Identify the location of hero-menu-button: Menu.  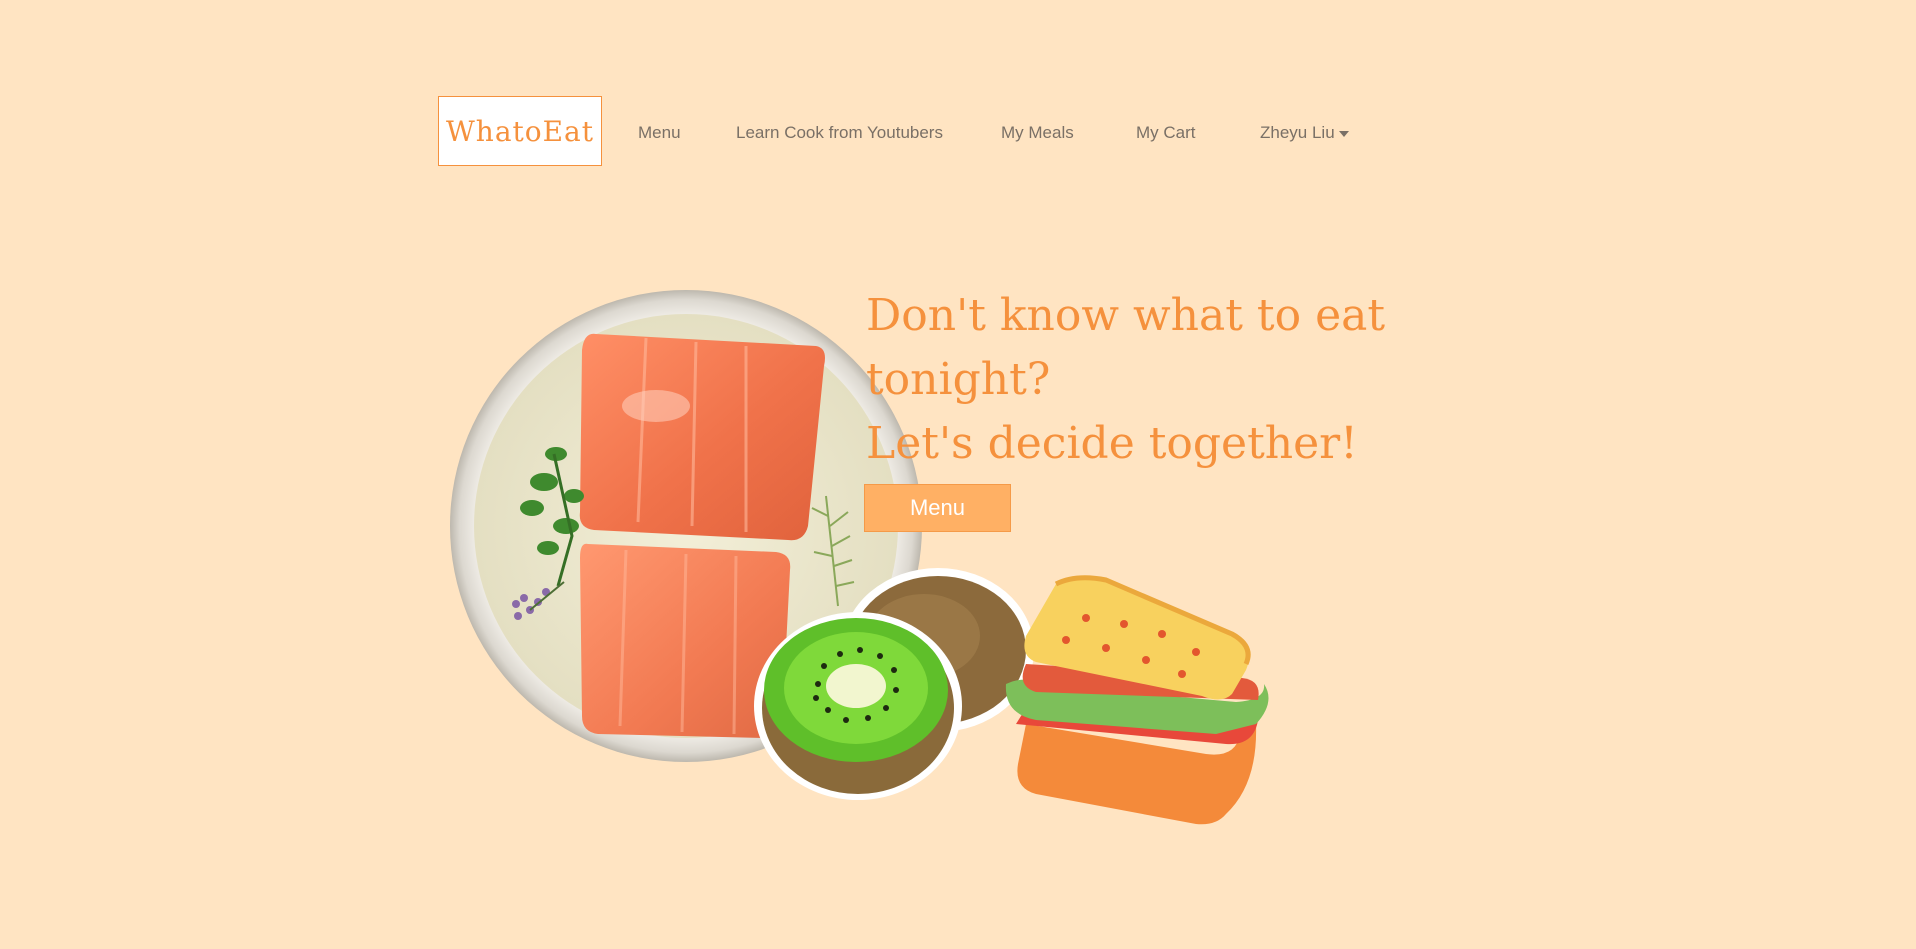
(937, 508).